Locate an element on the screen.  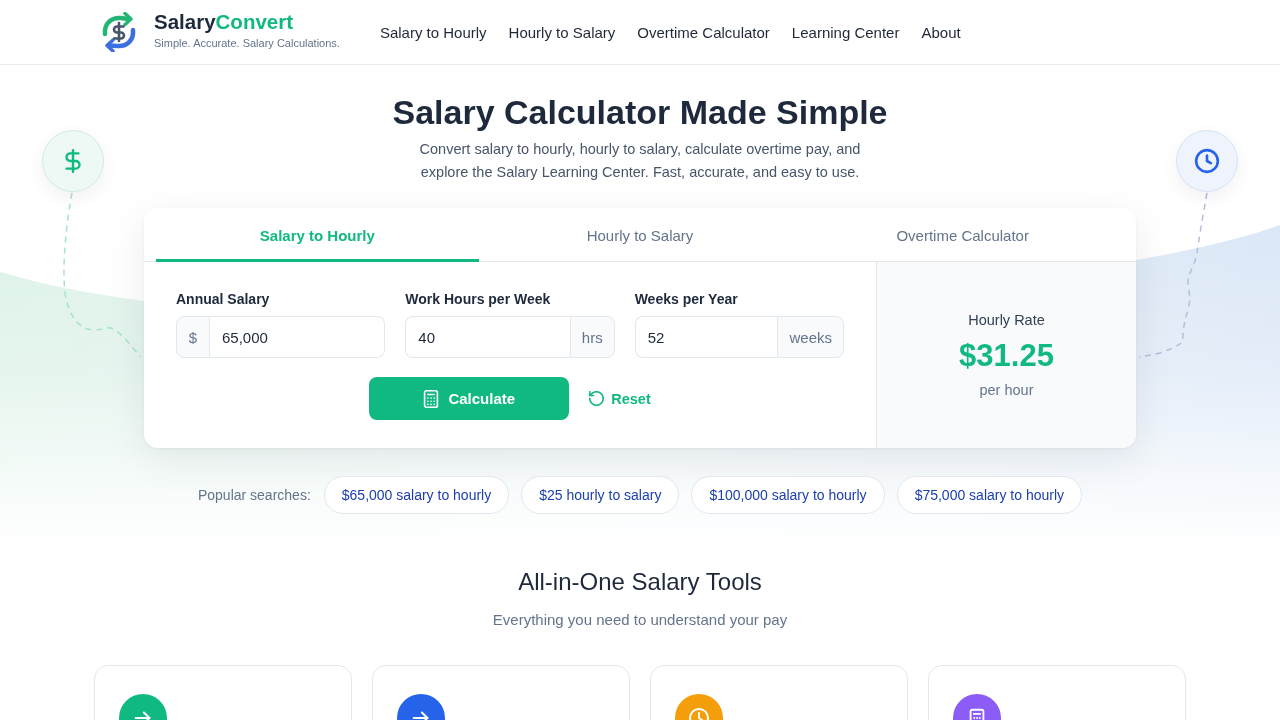
unit-suffix: hrs is located at coordinates (592, 337).